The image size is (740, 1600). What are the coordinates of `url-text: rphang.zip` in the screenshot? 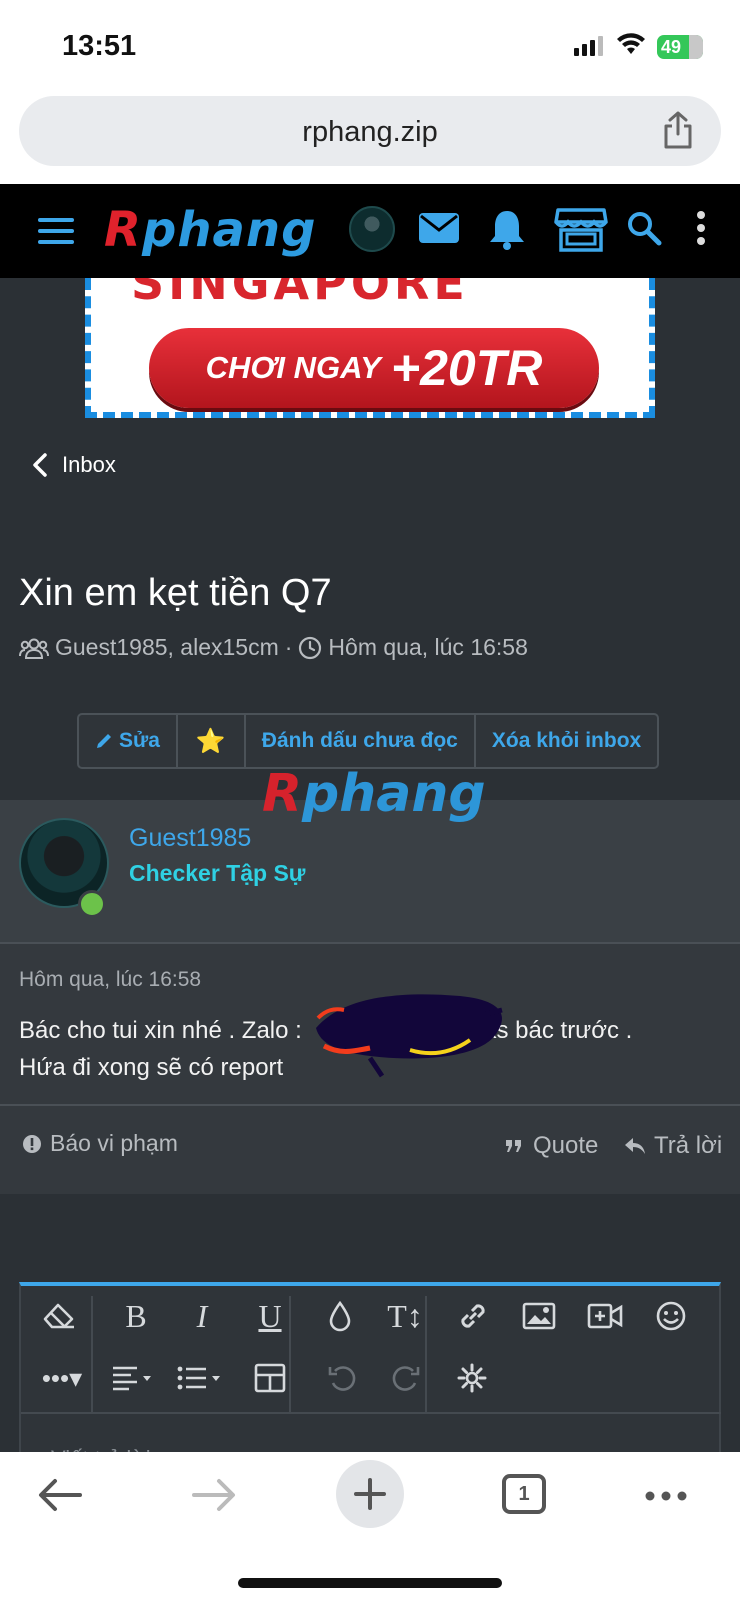 It's located at (370, 132).